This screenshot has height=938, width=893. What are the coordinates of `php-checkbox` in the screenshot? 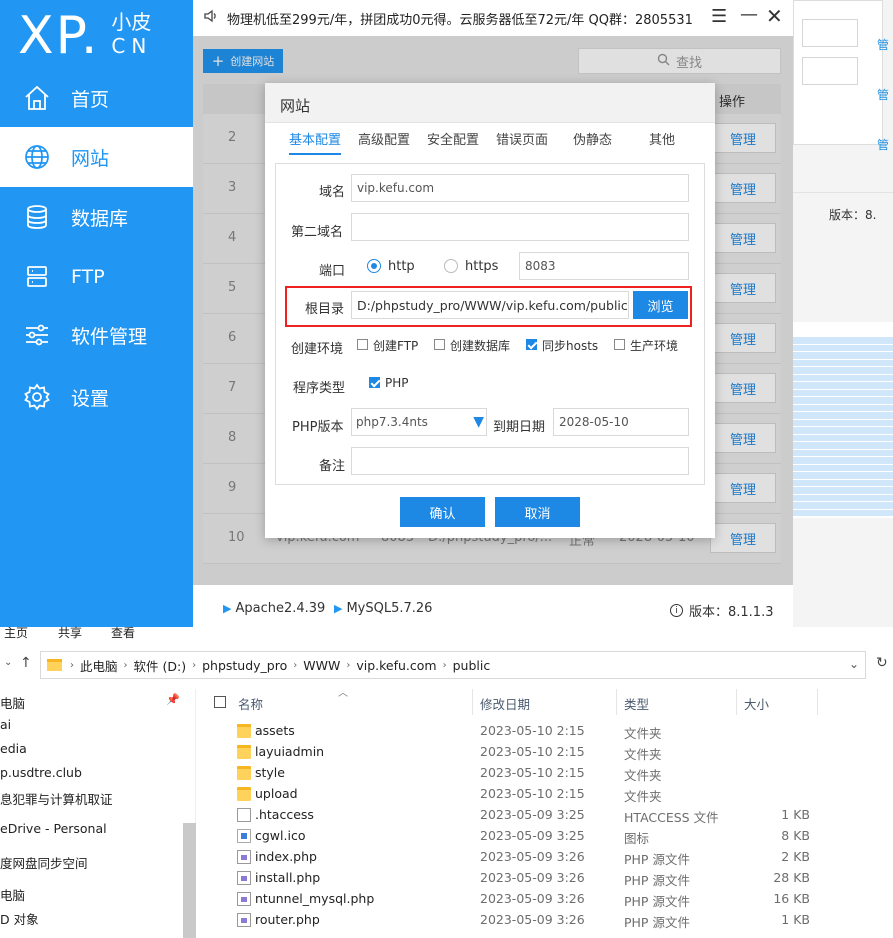 It's located at (374, 382).